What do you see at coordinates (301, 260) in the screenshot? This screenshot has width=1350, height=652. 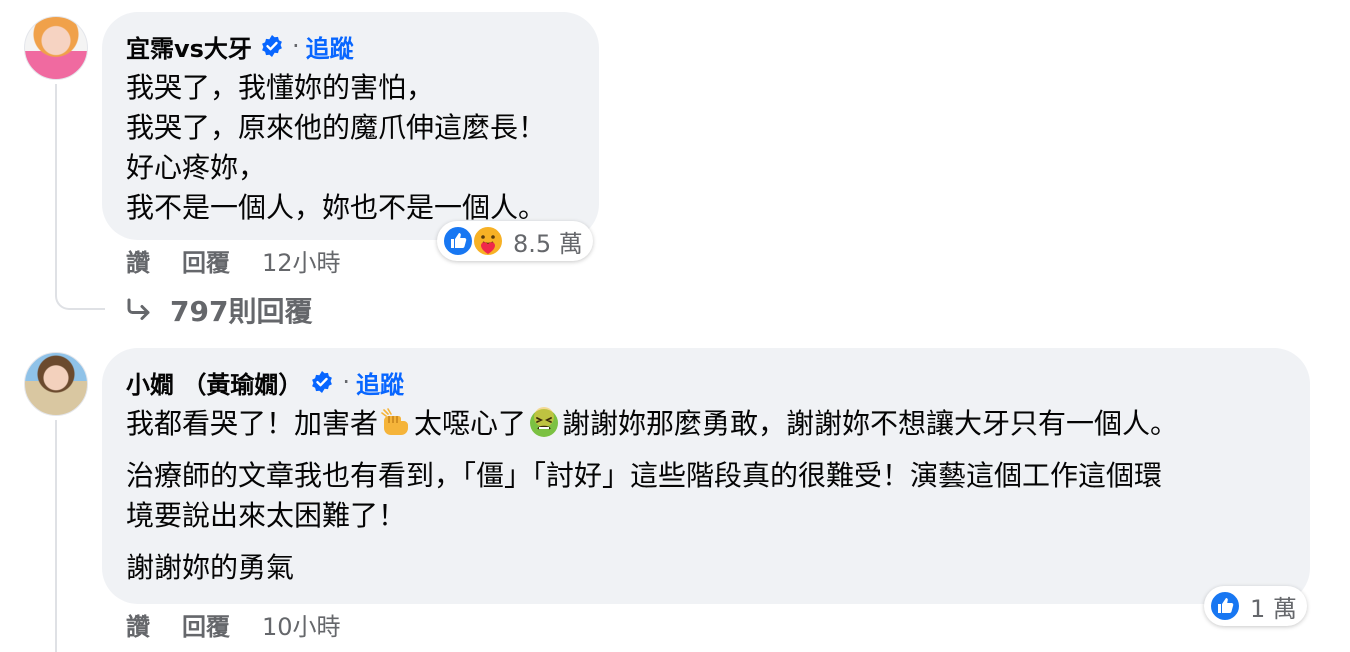 I see `timestamp: 12小時` at bounding box center [301, 260].